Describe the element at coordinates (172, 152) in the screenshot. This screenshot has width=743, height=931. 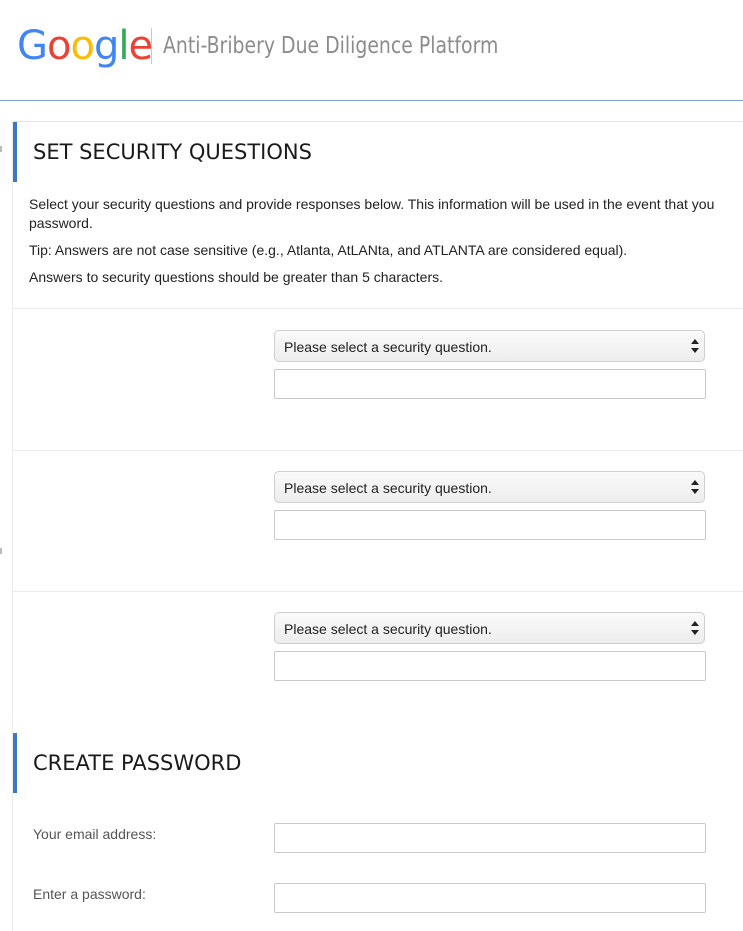
I see `section-title: SET SECURITY QUESTIONS` at that location.